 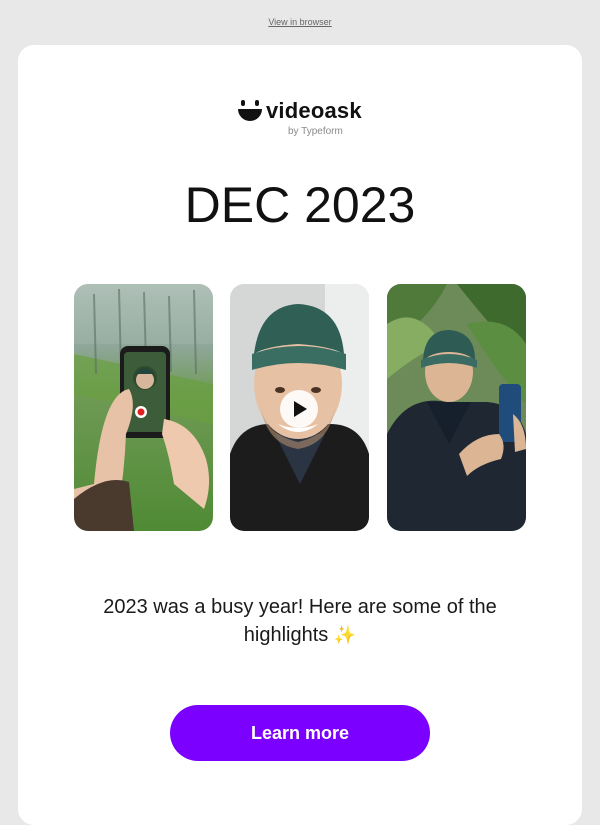 I want to click on smiley-logo-icon, so click(x=250, y=110).